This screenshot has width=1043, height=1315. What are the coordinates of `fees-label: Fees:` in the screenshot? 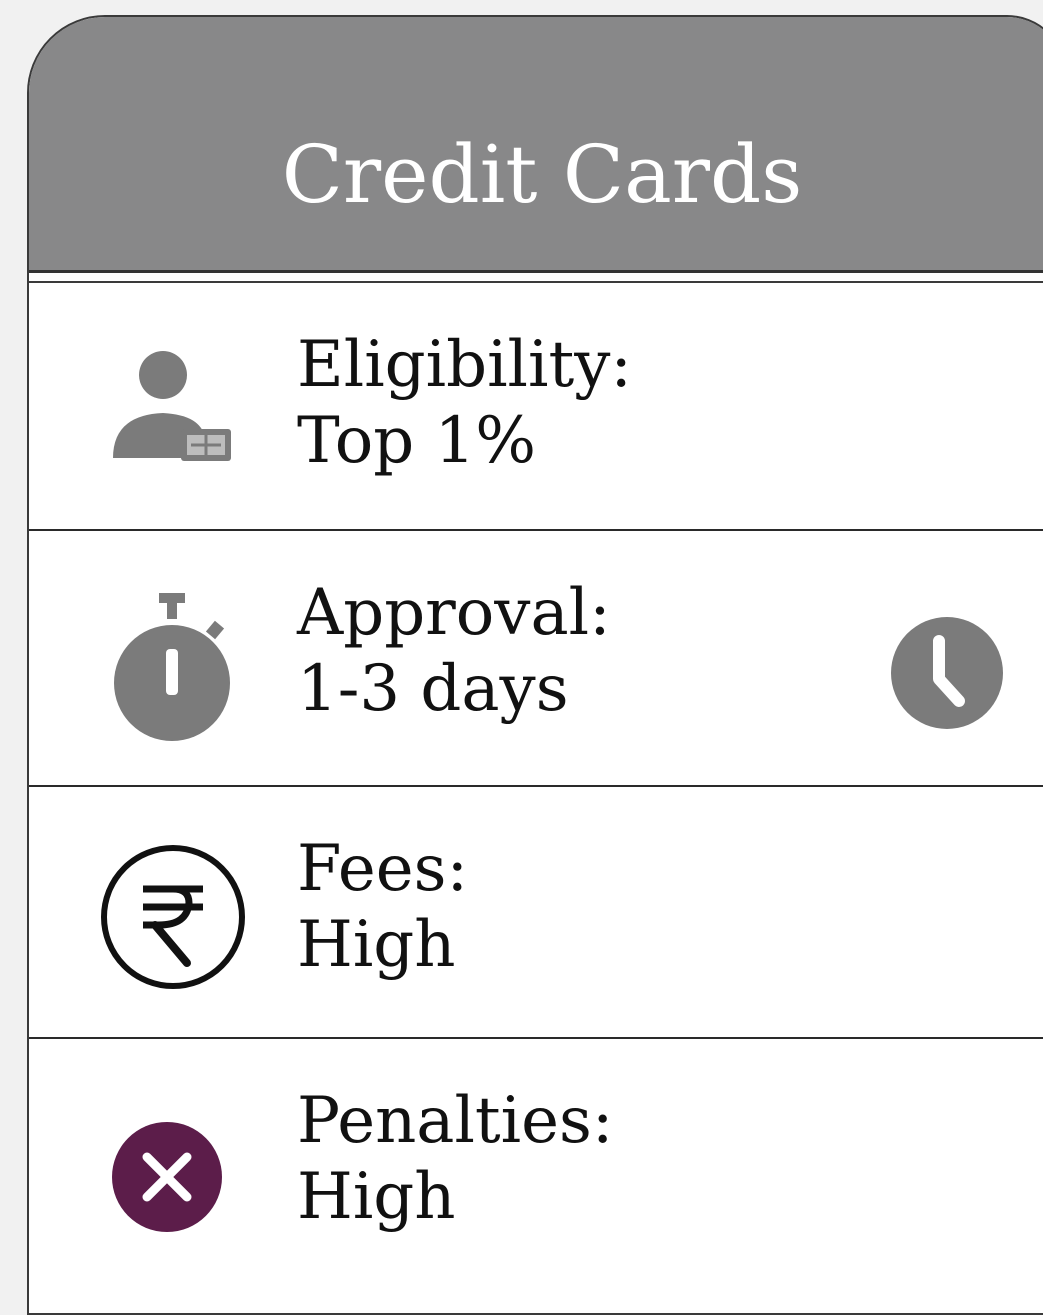 It's located at (383, 869).